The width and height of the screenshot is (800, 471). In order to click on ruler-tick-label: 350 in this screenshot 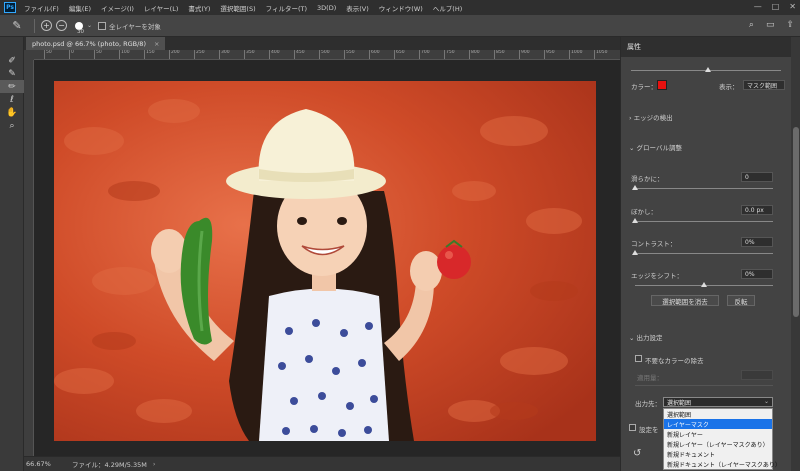, I will do `click(249, 54)`.